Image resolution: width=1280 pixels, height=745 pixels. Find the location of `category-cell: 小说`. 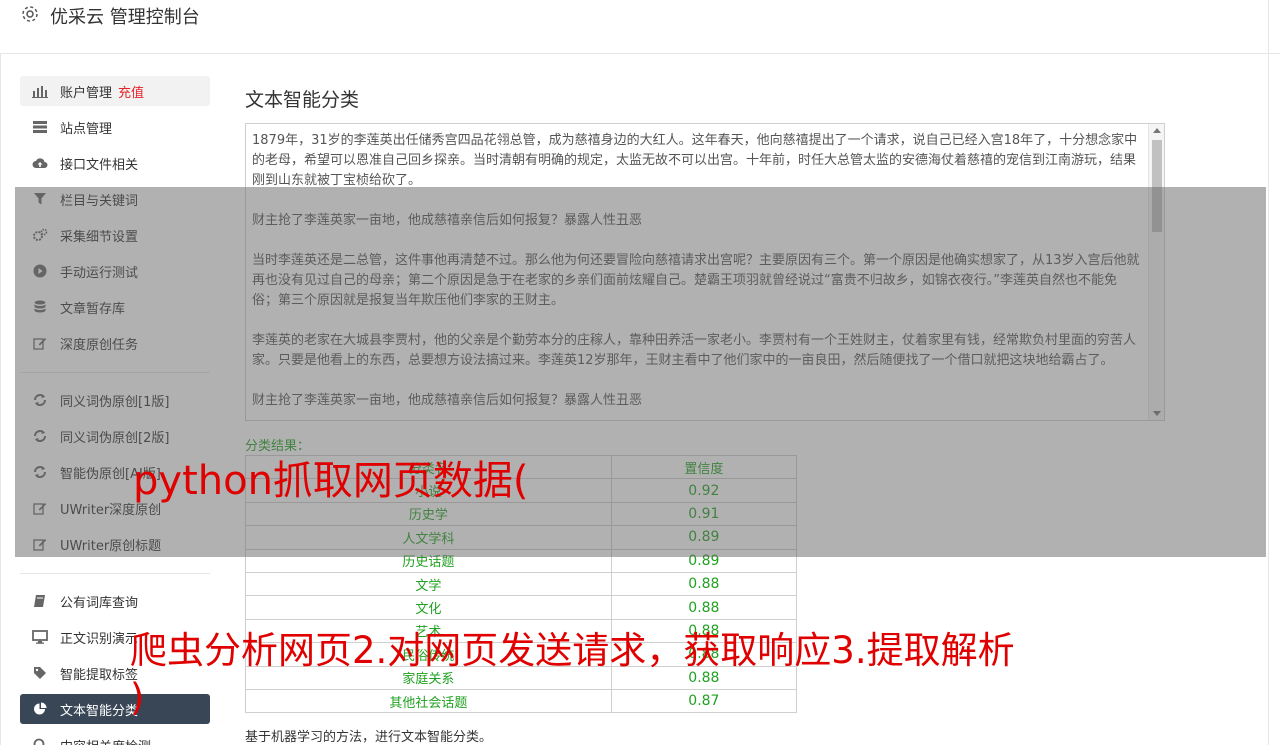

category-cell: 小说 is located at coordinates (428, 490).